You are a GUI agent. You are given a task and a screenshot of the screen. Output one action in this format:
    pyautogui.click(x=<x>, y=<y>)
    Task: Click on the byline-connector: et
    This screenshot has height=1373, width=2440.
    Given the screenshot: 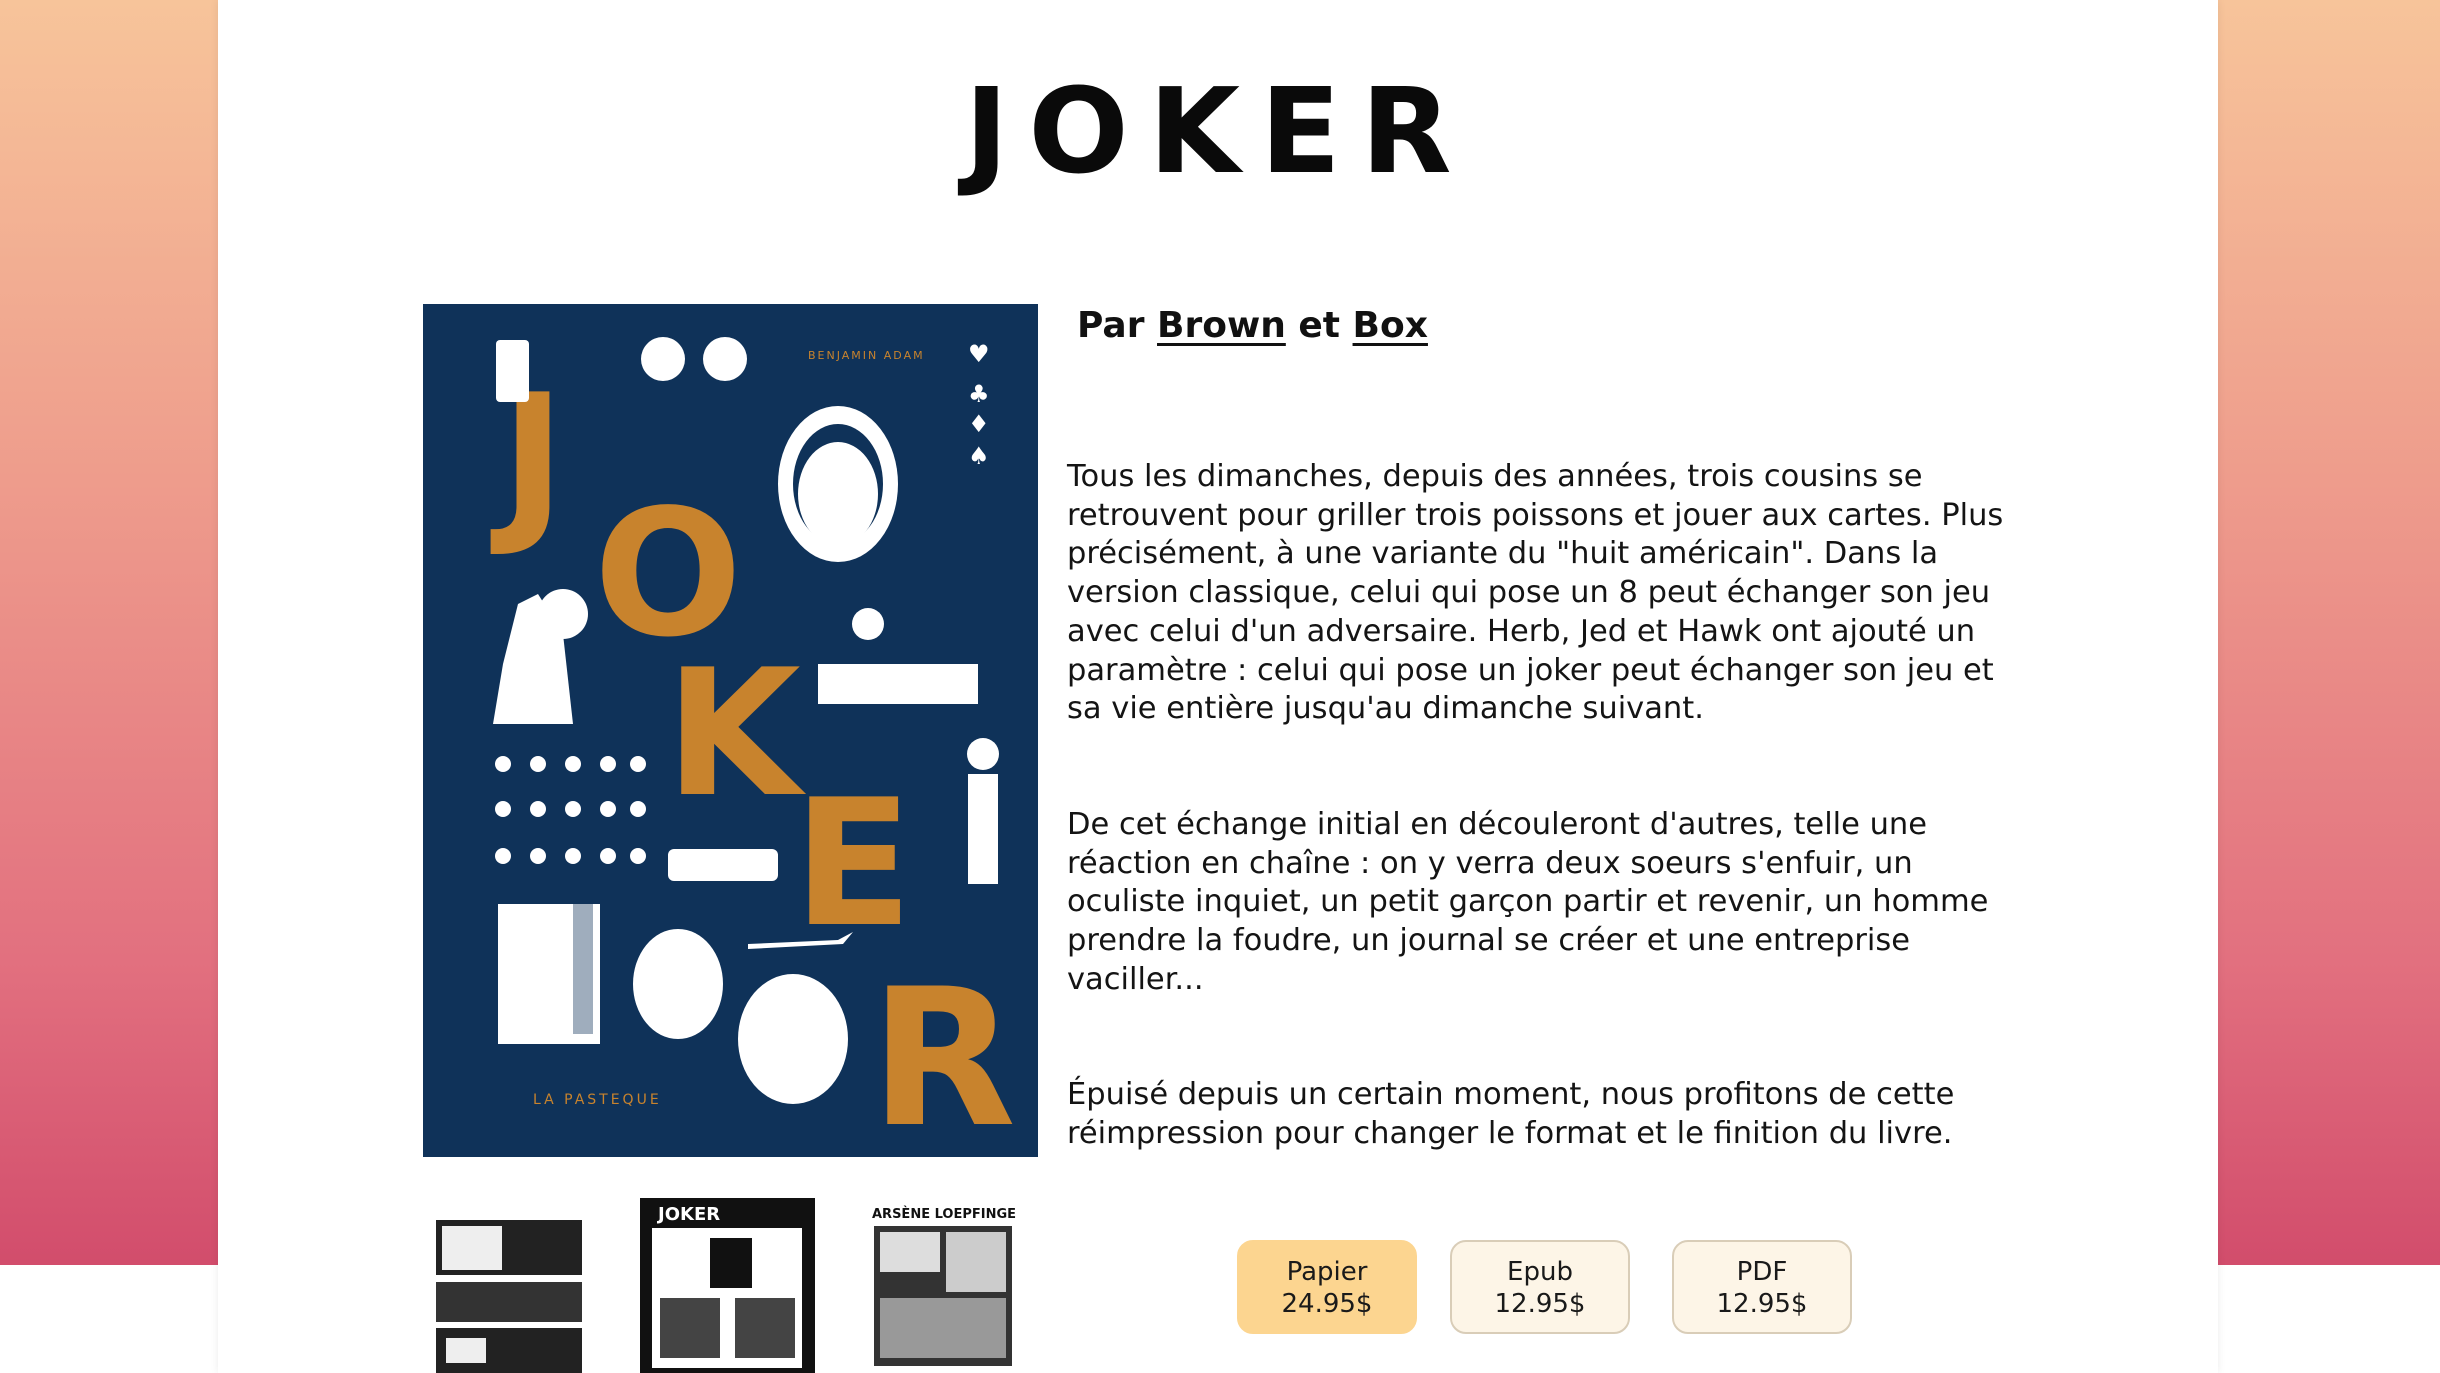 What is the action you would take?
    pyautogui.click(x=1319, y=325)
    